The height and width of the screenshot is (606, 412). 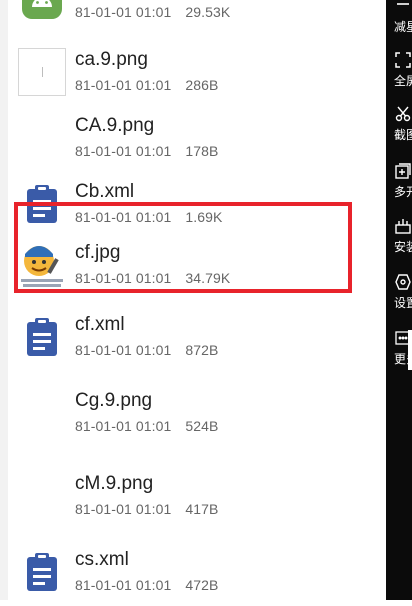 What do you see at coordinates (403, 60) in the screenshot?
I see `fullscreen-icon` at bounding box center [403, 60].